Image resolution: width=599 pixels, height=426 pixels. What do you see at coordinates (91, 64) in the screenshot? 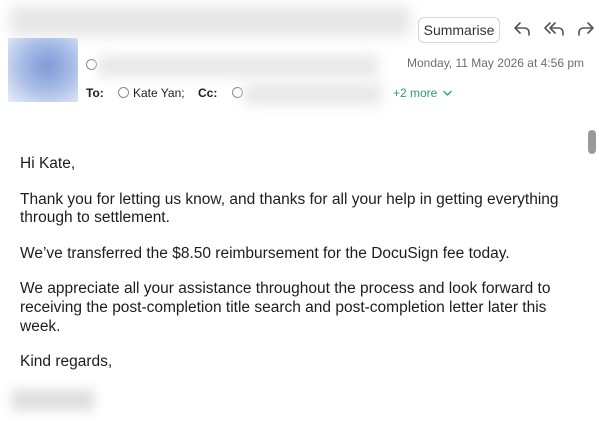
I see `sender-status-icon` at bounding box center [91, 64].